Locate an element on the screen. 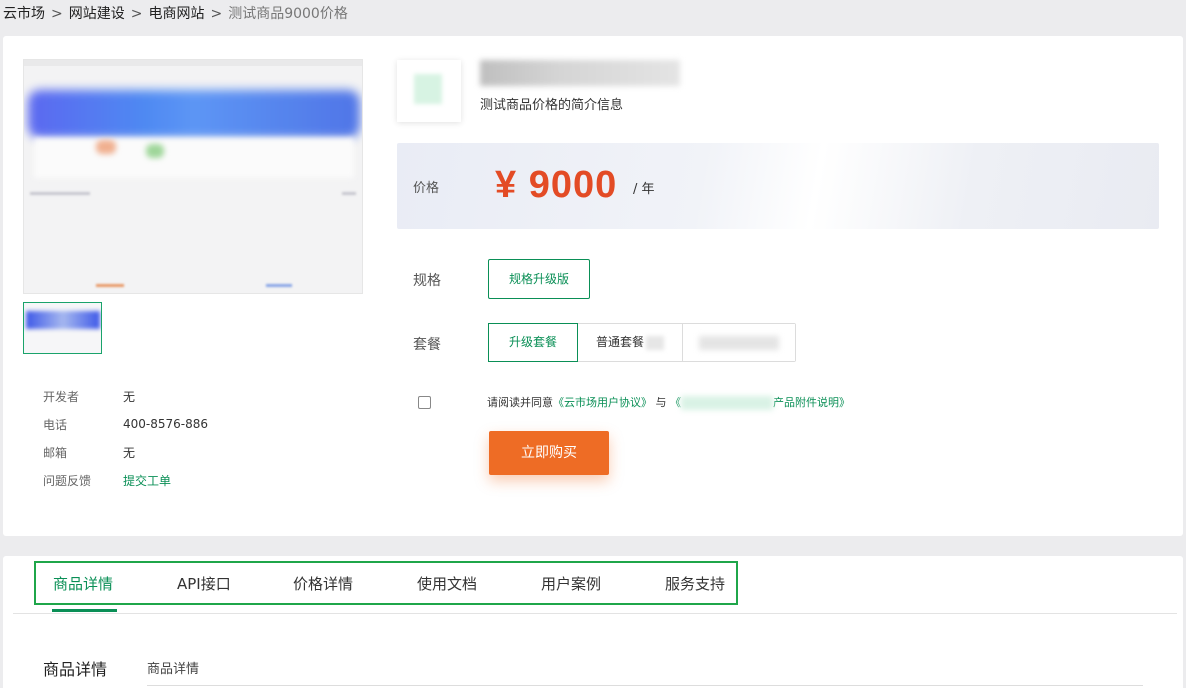  section-subheading: 商品详情 is located at coordinates (173, 669).